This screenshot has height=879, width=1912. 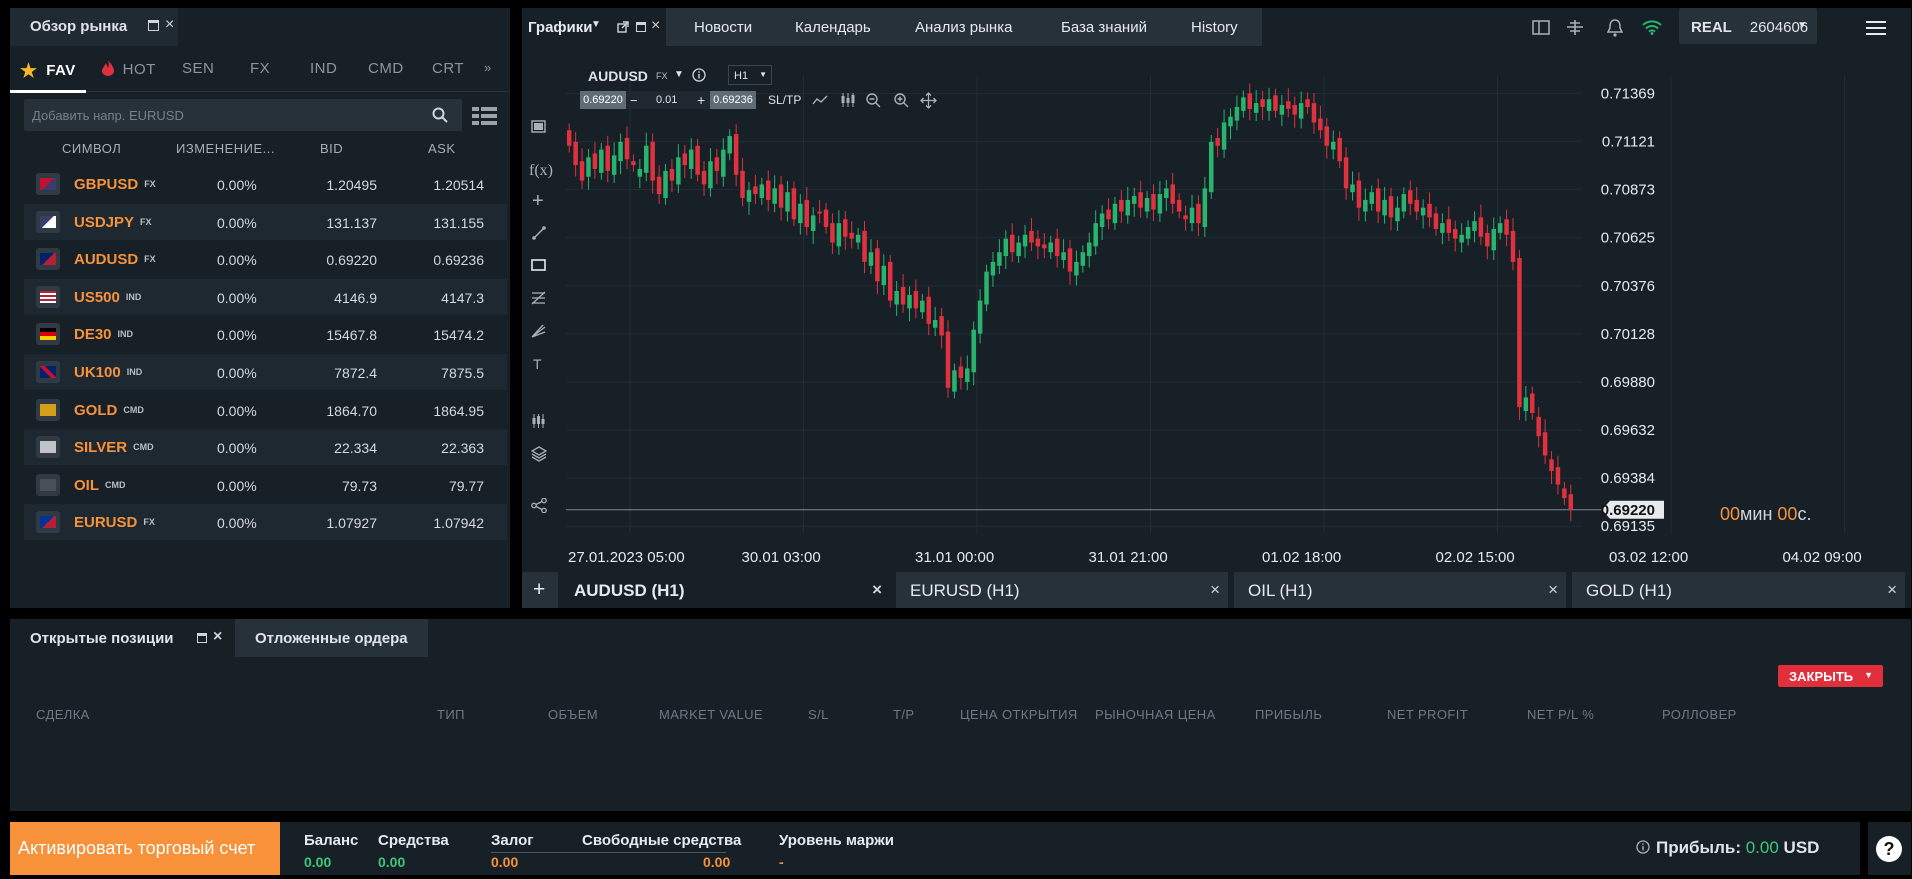 I want to click on ask-value: 7875.5, so click(x=439, y=373).